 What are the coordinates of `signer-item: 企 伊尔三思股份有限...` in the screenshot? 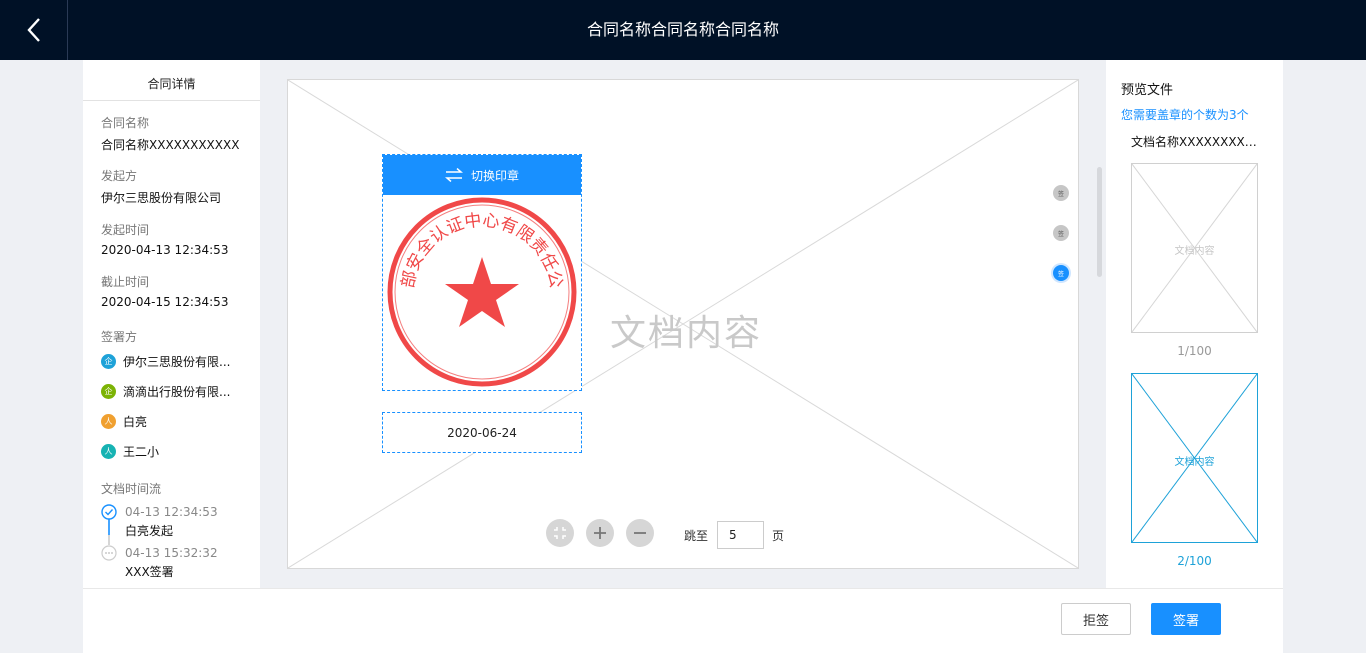 It's located at (165, 361).